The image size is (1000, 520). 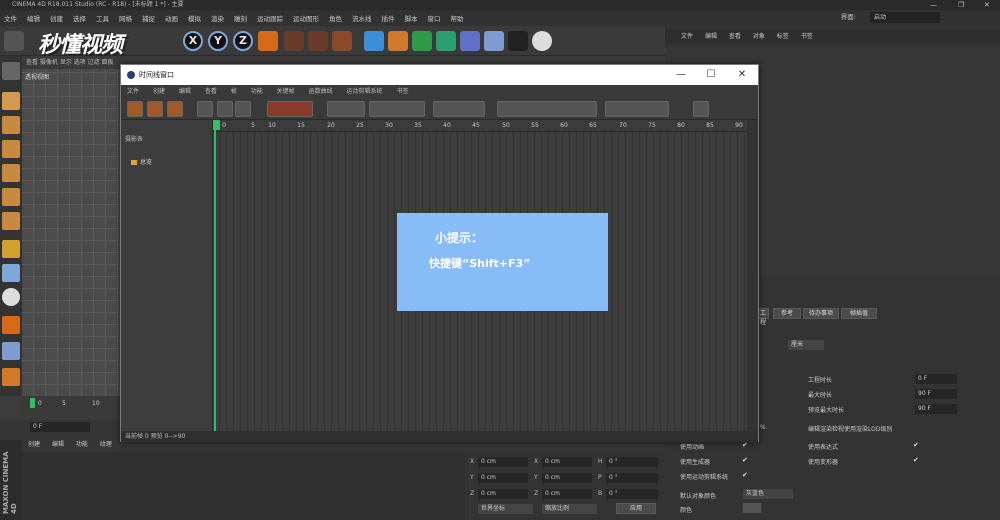 I want to click on render-picture-viewer-icon, so click(x=318, y=41).